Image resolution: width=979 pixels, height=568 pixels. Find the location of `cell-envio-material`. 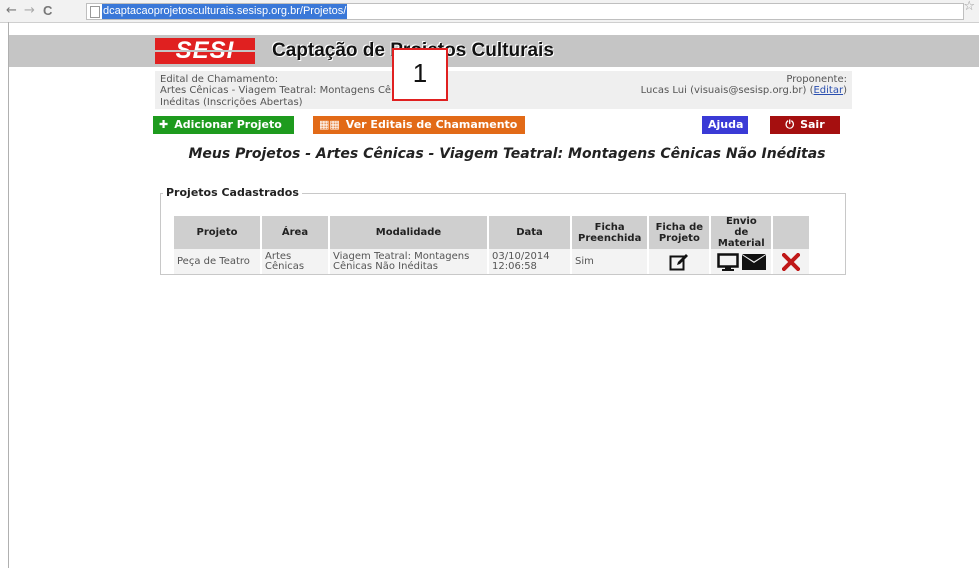

cell-envio-material is located at coordinates (741, 261).